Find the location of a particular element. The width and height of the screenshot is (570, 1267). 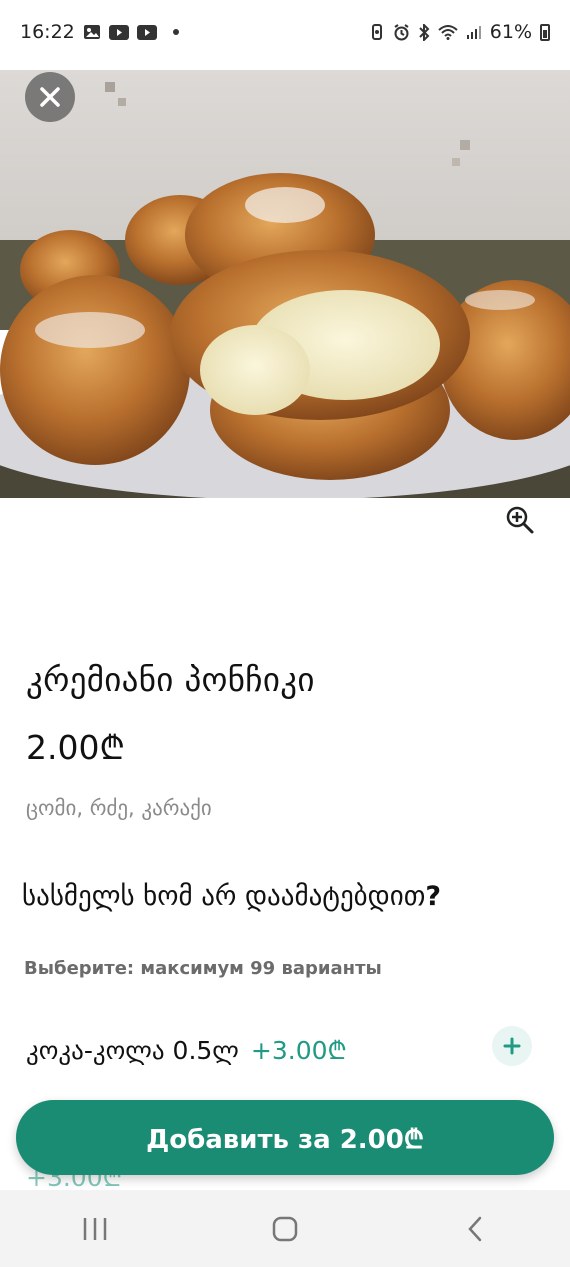

addon-question-mark: ? is located at coordinates (433, 896).